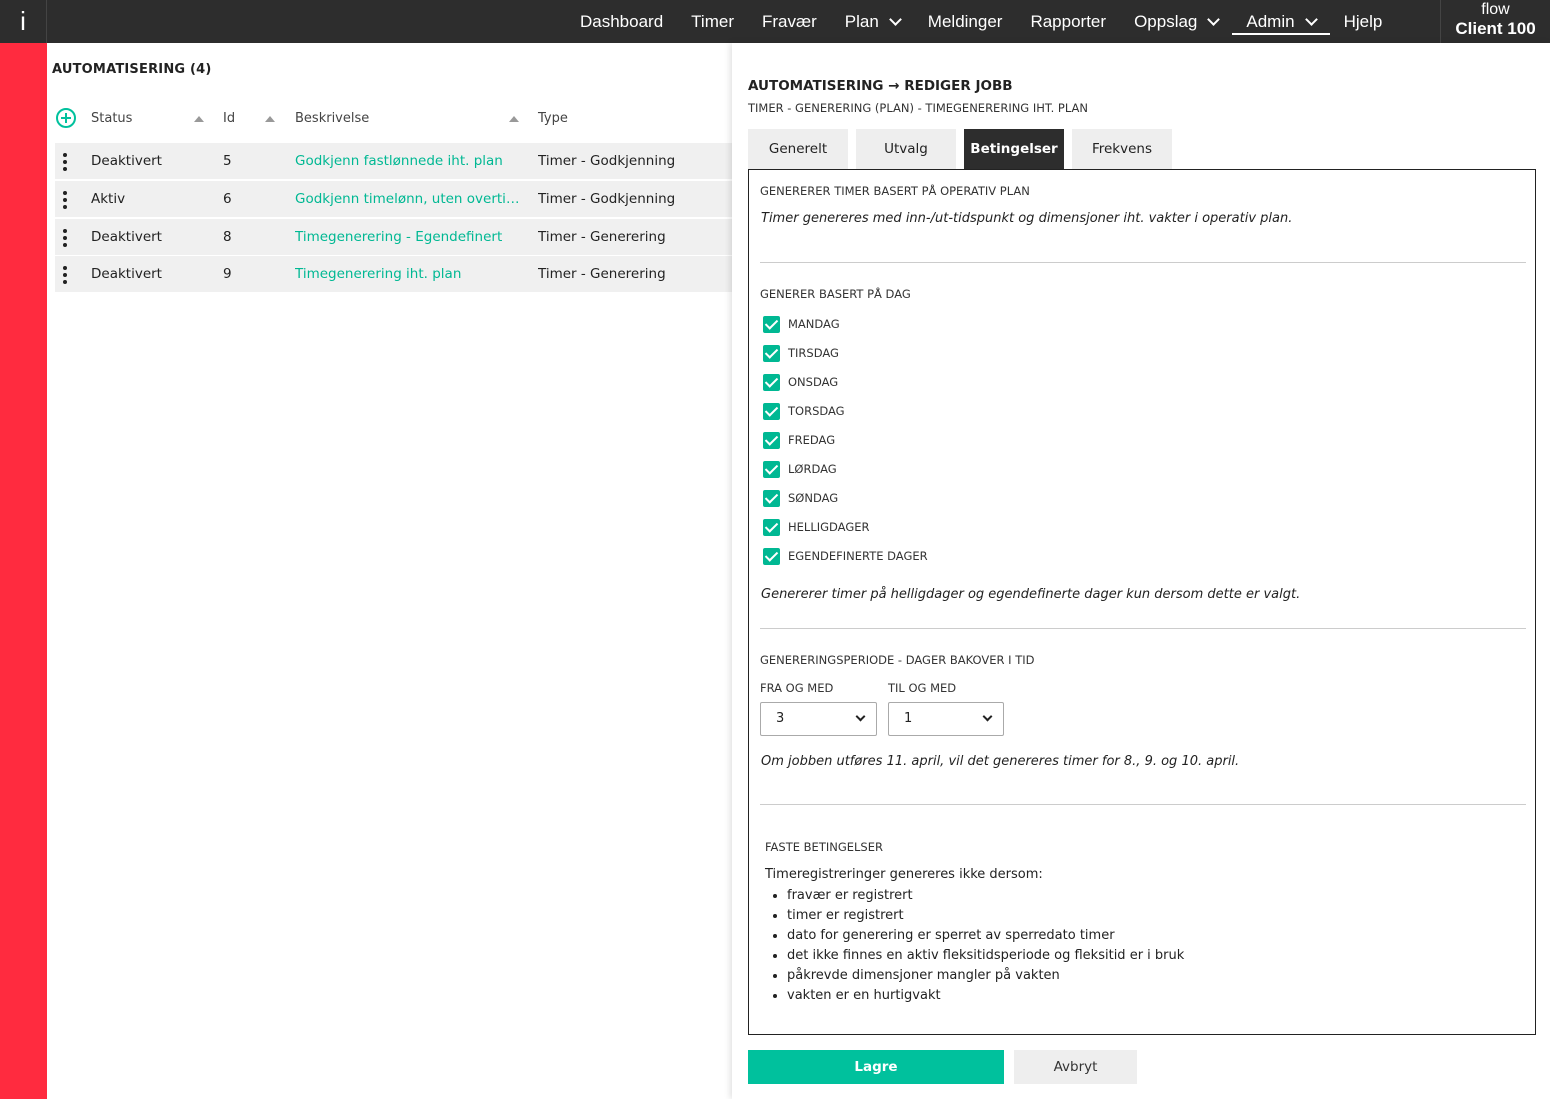 The image size is (1550, 1099). What do you see at coordinates (553, 119) in the screenshot?
I see `col-type: Type` at bounding box center [553, 119].